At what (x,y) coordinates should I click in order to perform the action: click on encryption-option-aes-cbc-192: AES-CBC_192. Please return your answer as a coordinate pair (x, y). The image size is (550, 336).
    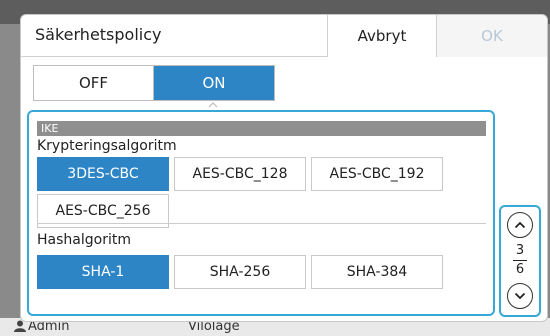
    Looking at the image, I should click on (377, 174).